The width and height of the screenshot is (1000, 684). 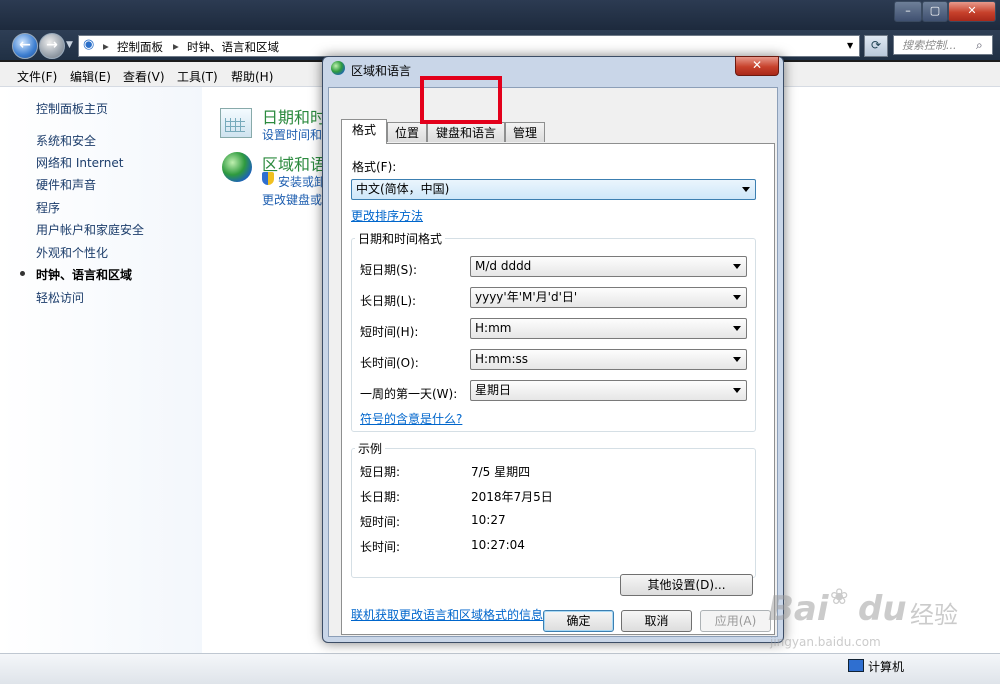 I want to click on first-day-of-week-dropdown: 星期日, so click(x=608, y=390).